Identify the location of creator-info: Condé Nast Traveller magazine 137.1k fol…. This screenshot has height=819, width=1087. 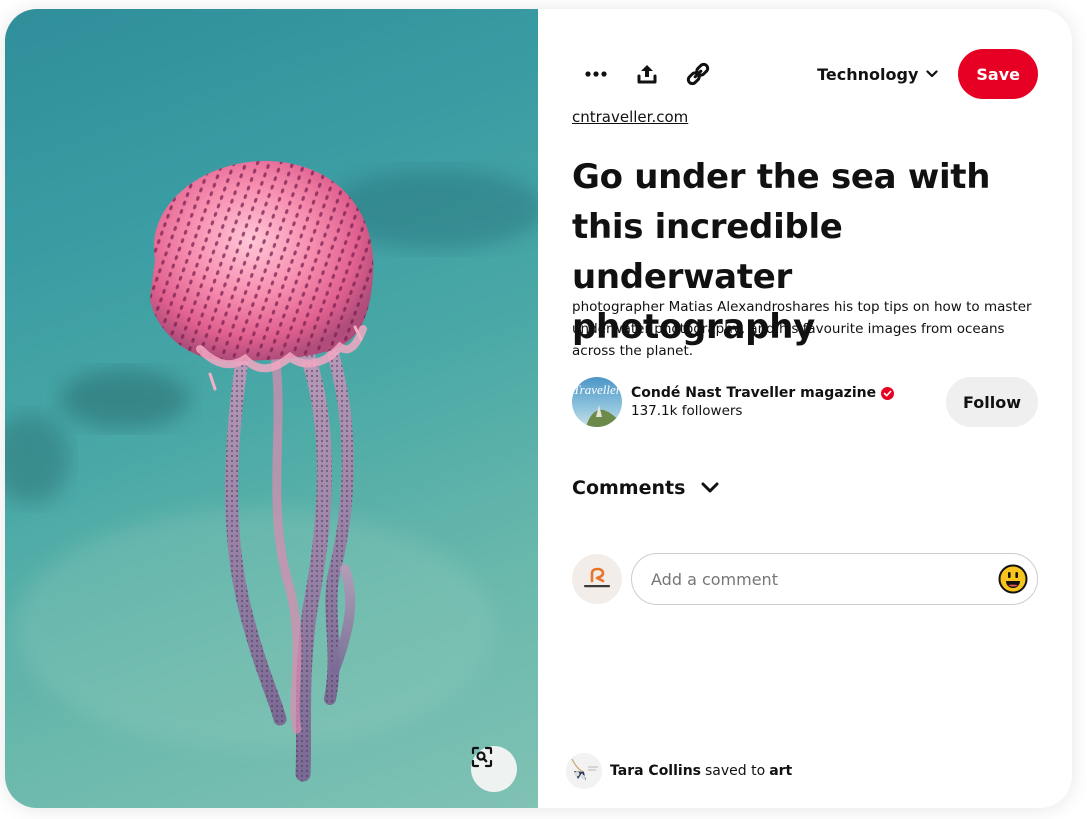
(763, 402).